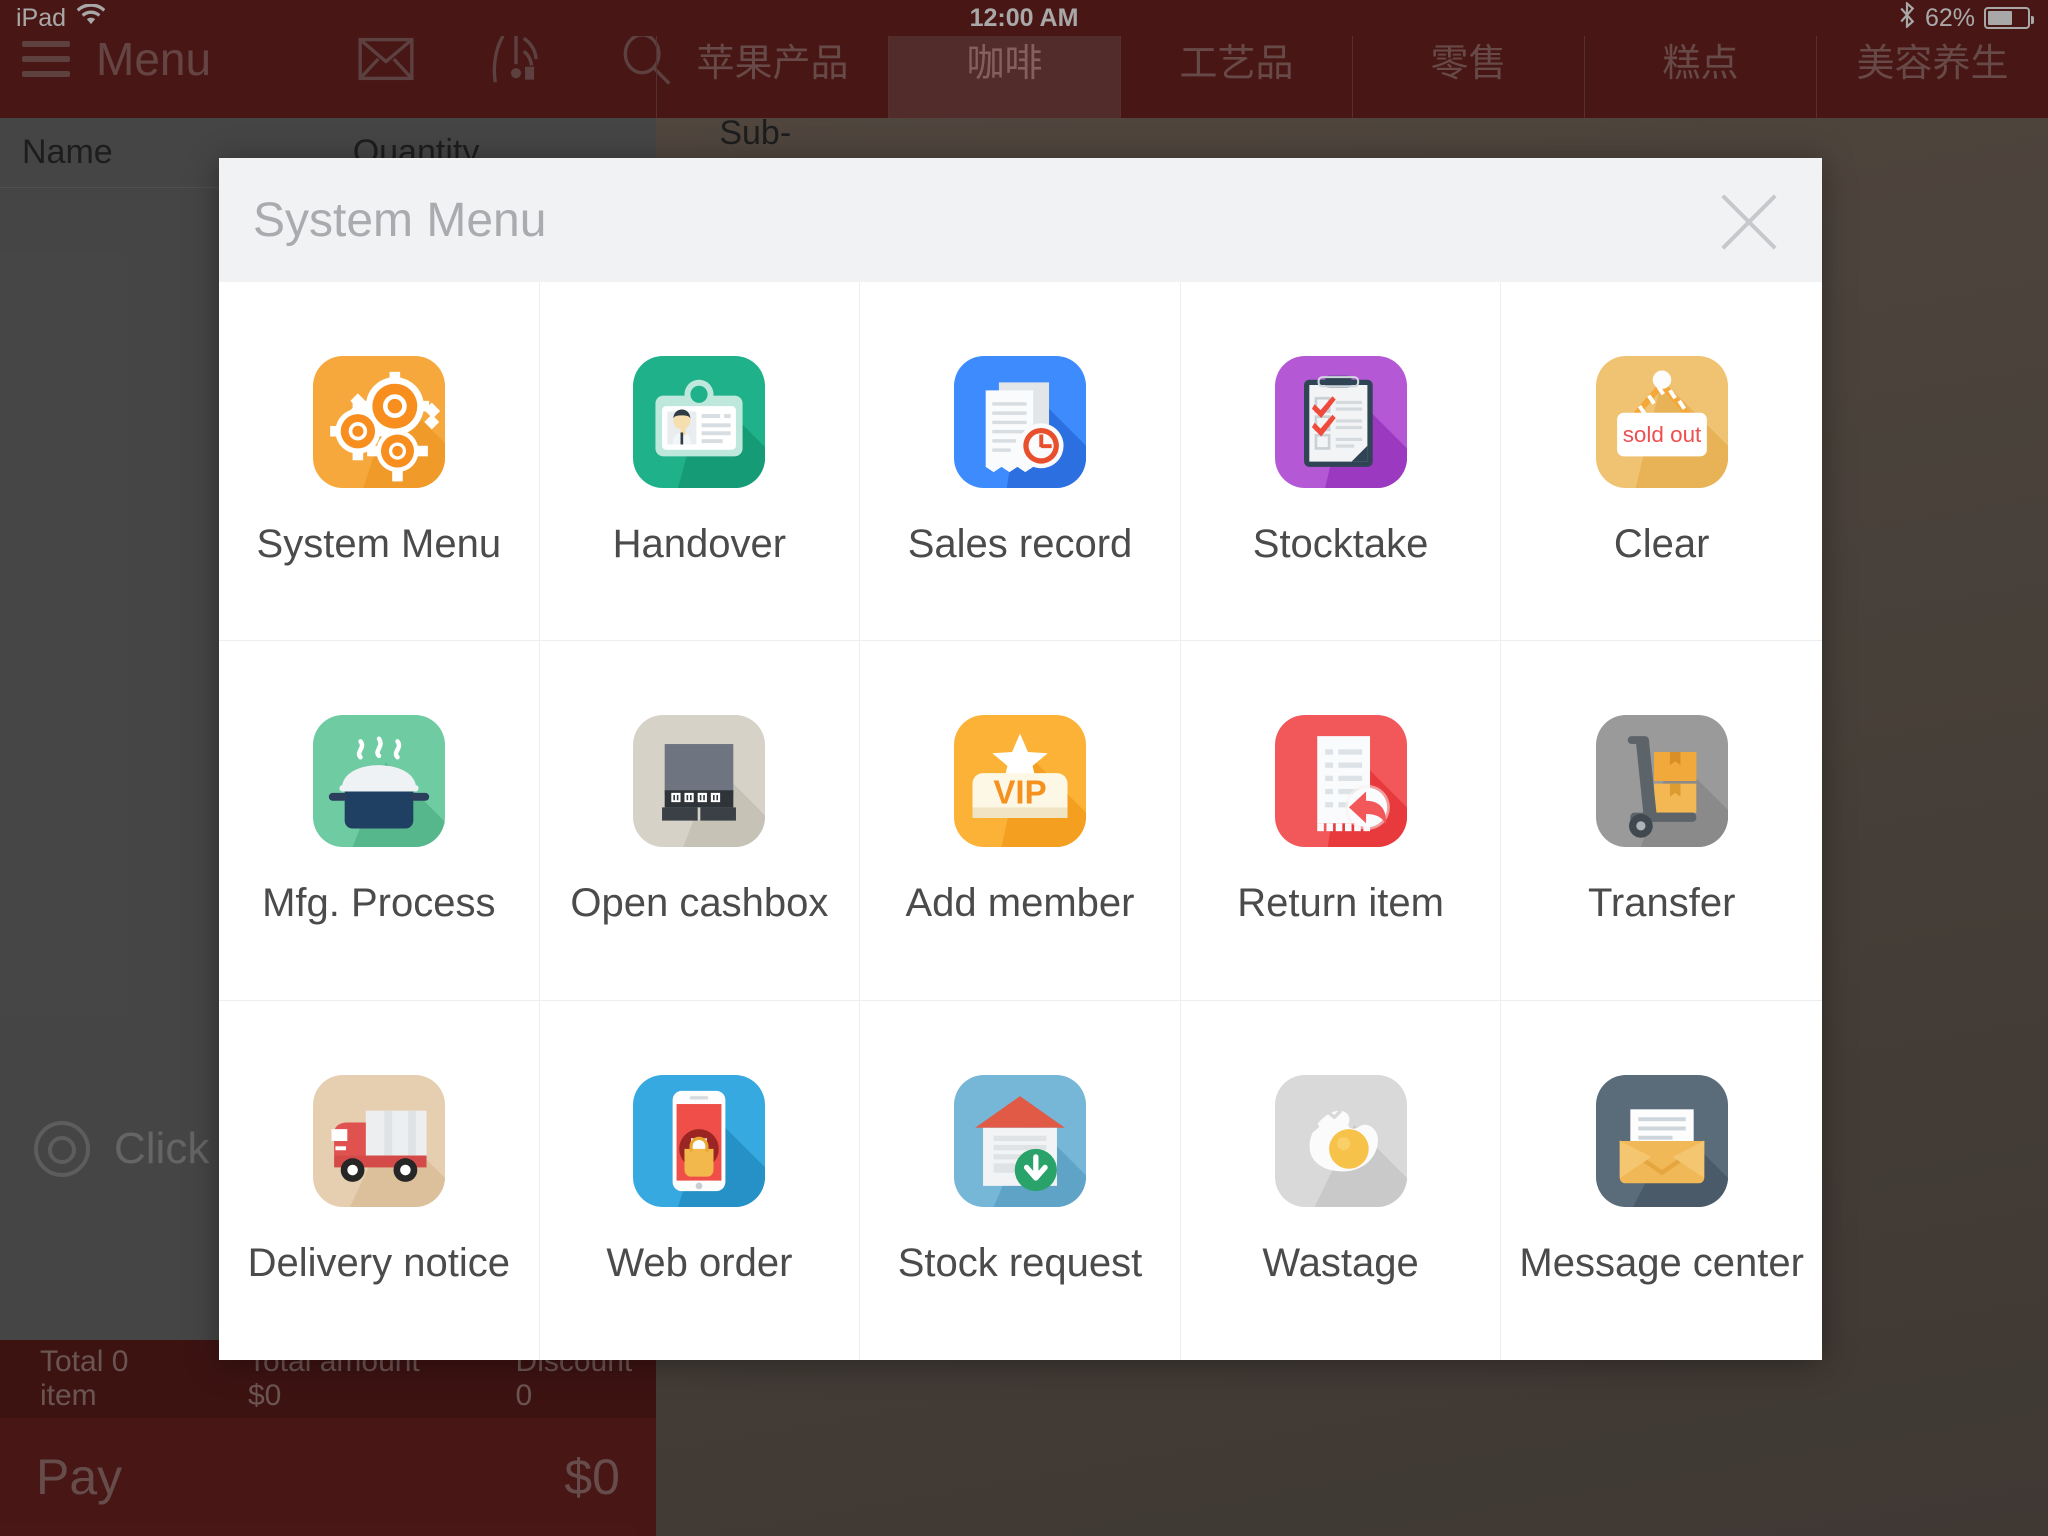  I want to click on menu-item-label: Wastage, so click(1340, 1262).